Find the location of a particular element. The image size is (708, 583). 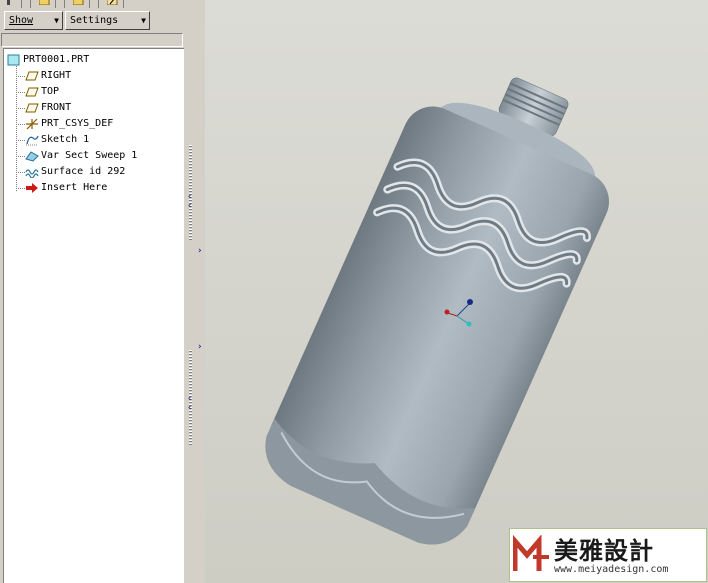

tab-connections is located at coordinates (111, 4).